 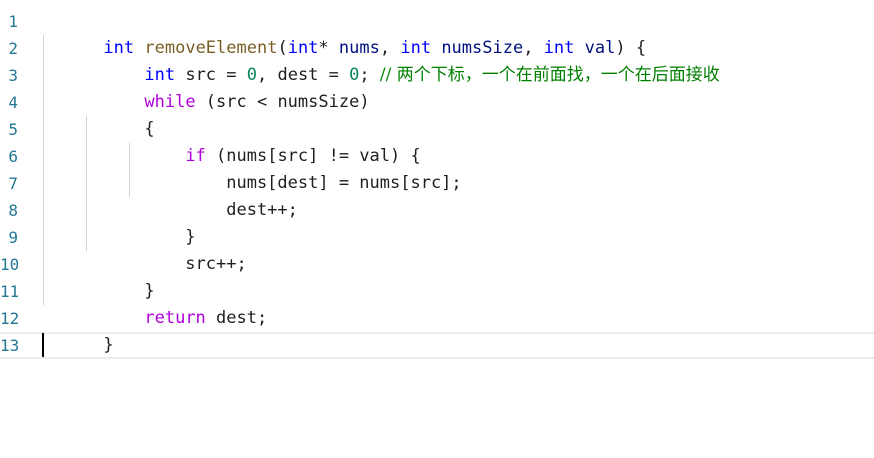 What do you see at coordinates (9, 264) in the screenshot?
I see `line-number: 10` at bounding box center [9, 264].